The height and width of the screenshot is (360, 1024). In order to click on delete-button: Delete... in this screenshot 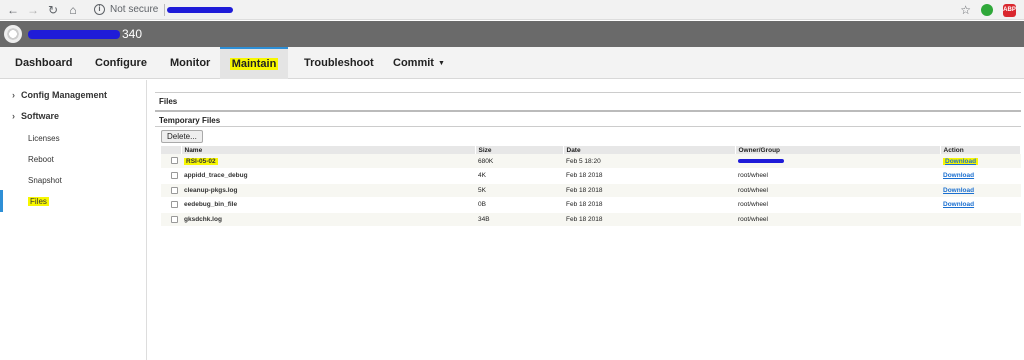, I will do `click(182, 136)`.